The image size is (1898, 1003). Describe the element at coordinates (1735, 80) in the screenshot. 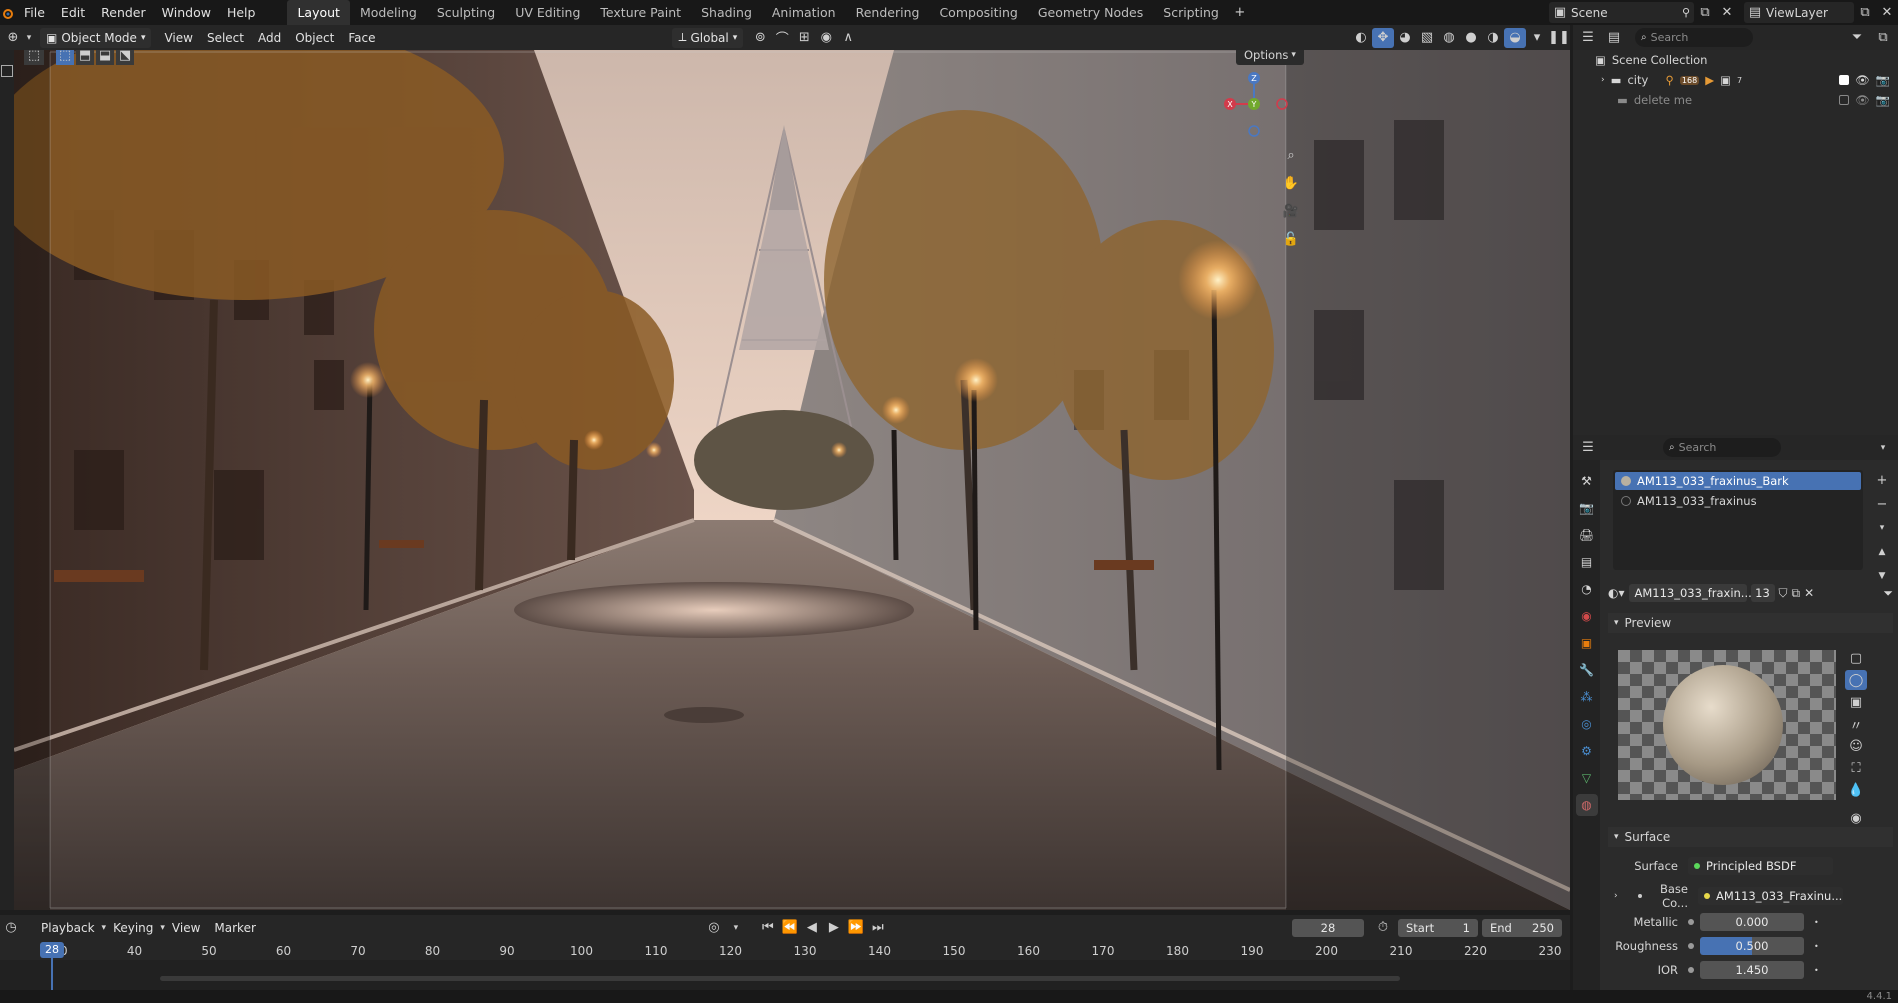

I see `outliner-item-city: › ▬ city ⚲ 168 ▶ ▣ 7 👁 📷` at that location.